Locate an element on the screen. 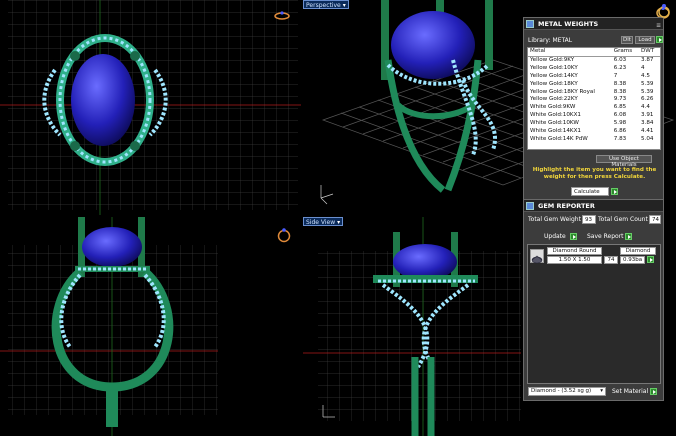  metal-name: White Gold:14KX1 is located at coordinates (555, 131).